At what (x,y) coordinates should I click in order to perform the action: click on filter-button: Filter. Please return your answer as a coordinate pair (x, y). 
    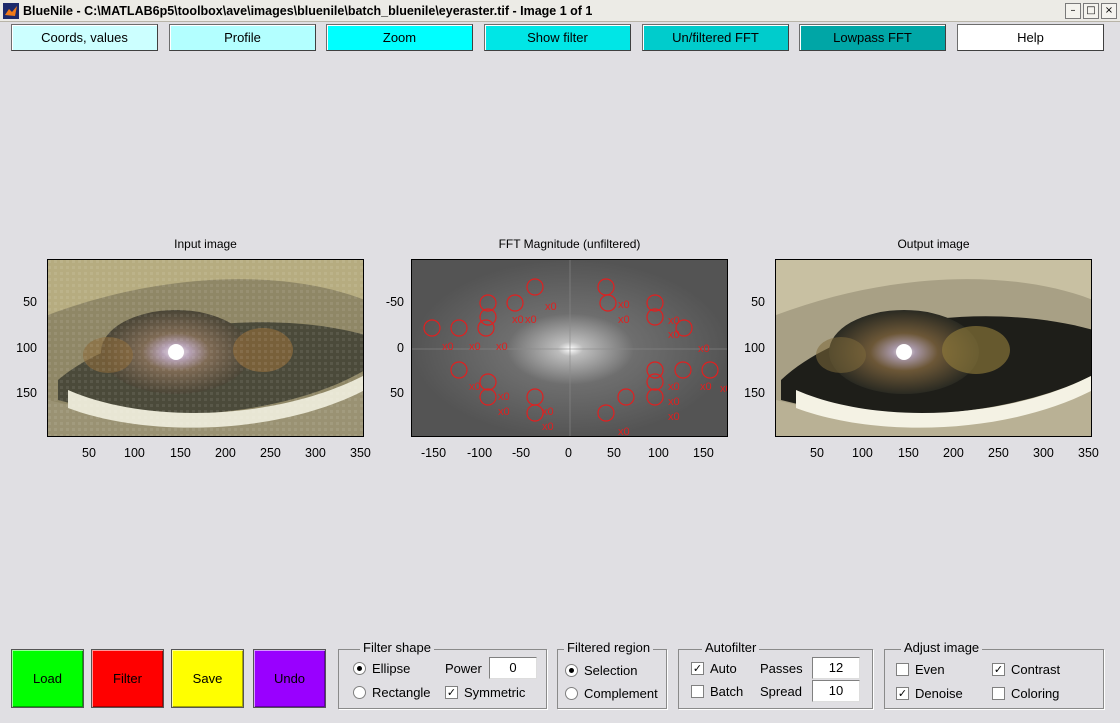
    Looking at the image, I should click on (127, 678).